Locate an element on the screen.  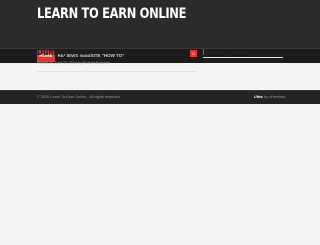
recent-comments-title: Recent Comments is located at coordinates (228, 52).